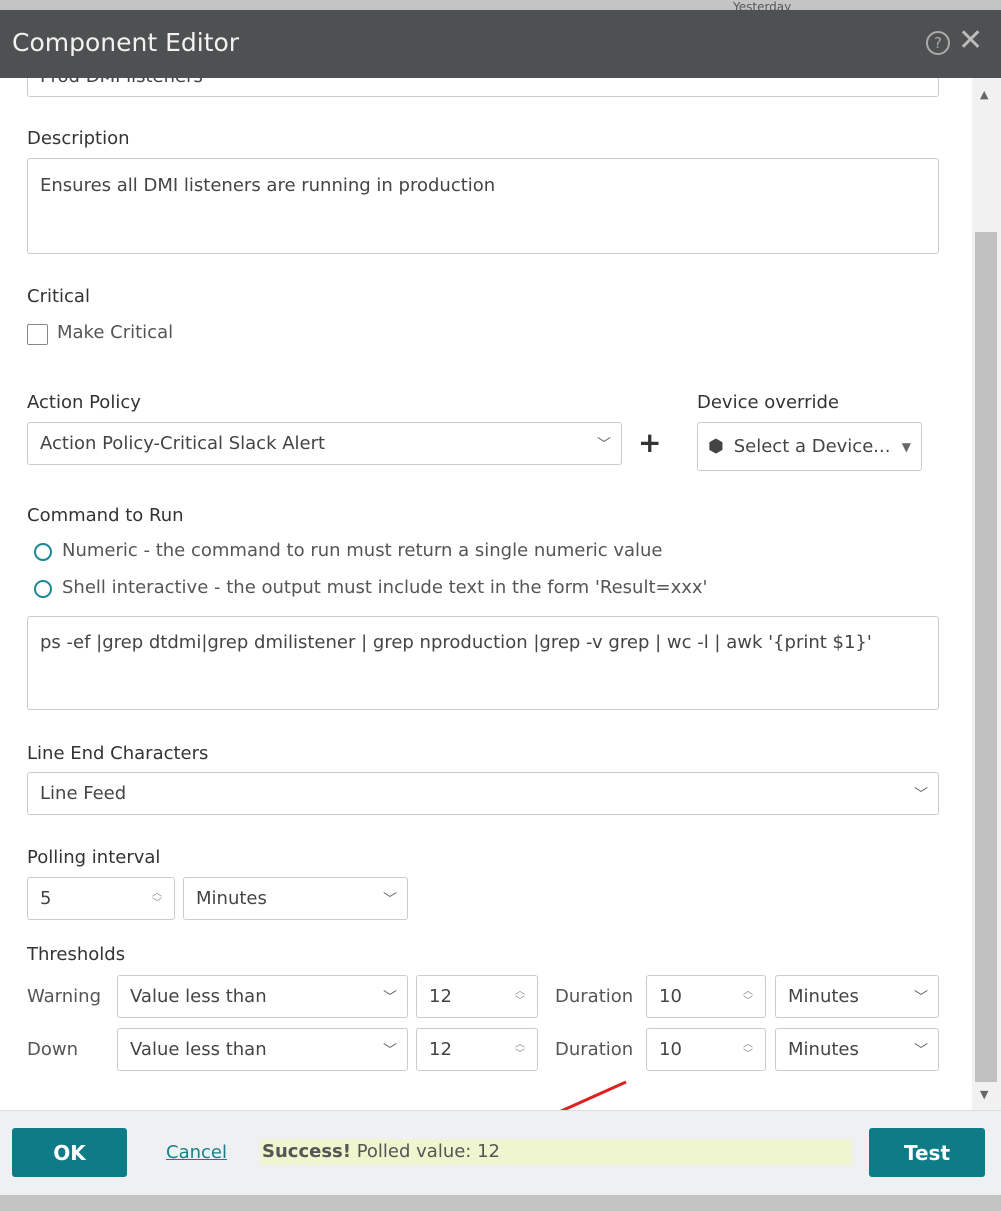  I want to click on action-policy-value: Action Policy-Critical Slack Alert, so click(183, 443).